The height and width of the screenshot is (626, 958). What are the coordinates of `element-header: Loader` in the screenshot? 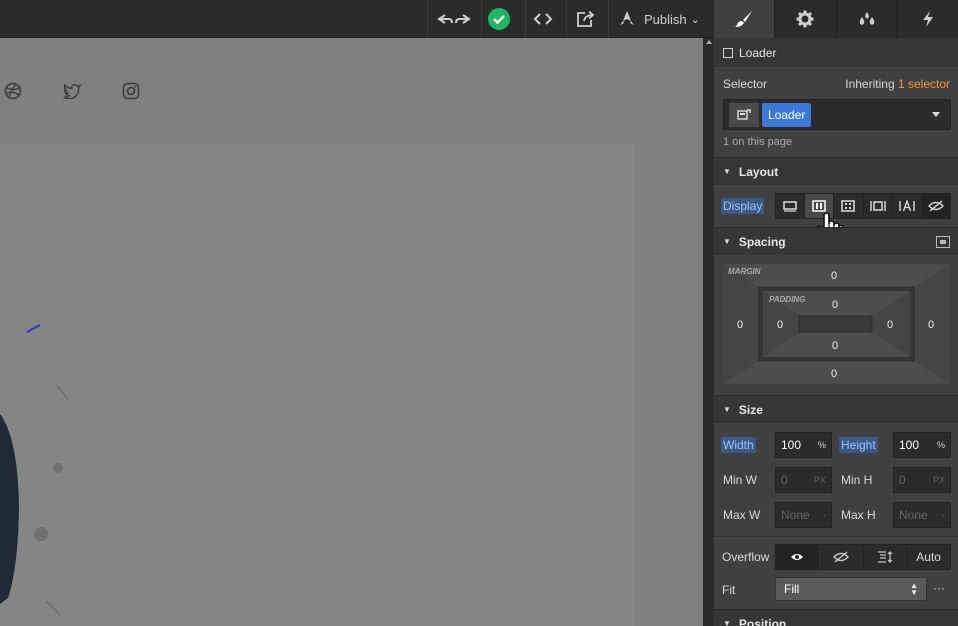 It's located at (836, 52).